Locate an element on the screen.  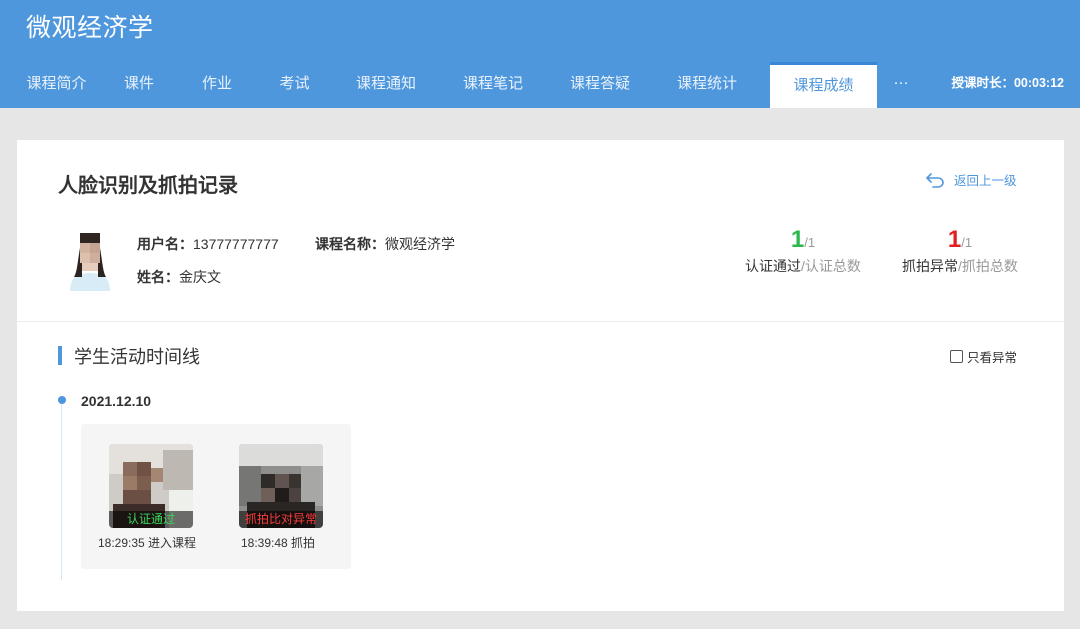
capture-stat: 1/1 抓拍异常/抓拍总数 is located at coordinates (960, 251).